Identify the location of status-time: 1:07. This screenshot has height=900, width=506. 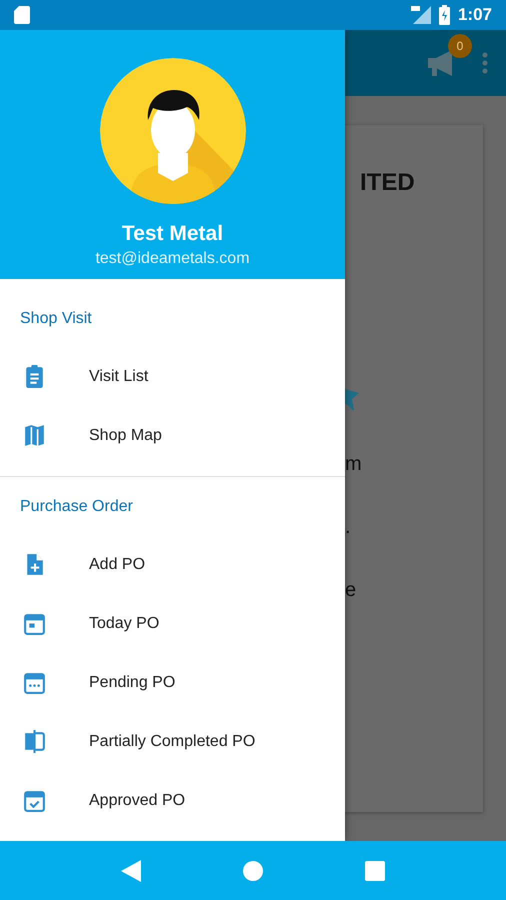
(475, 15).